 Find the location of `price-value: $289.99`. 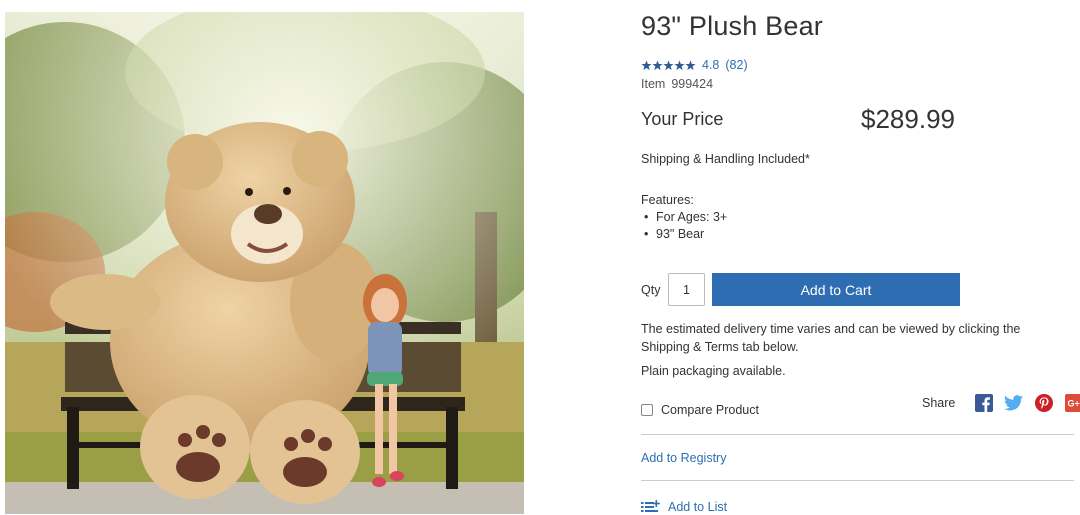

price-value: $289.99 is located at coordinates (908, 119).